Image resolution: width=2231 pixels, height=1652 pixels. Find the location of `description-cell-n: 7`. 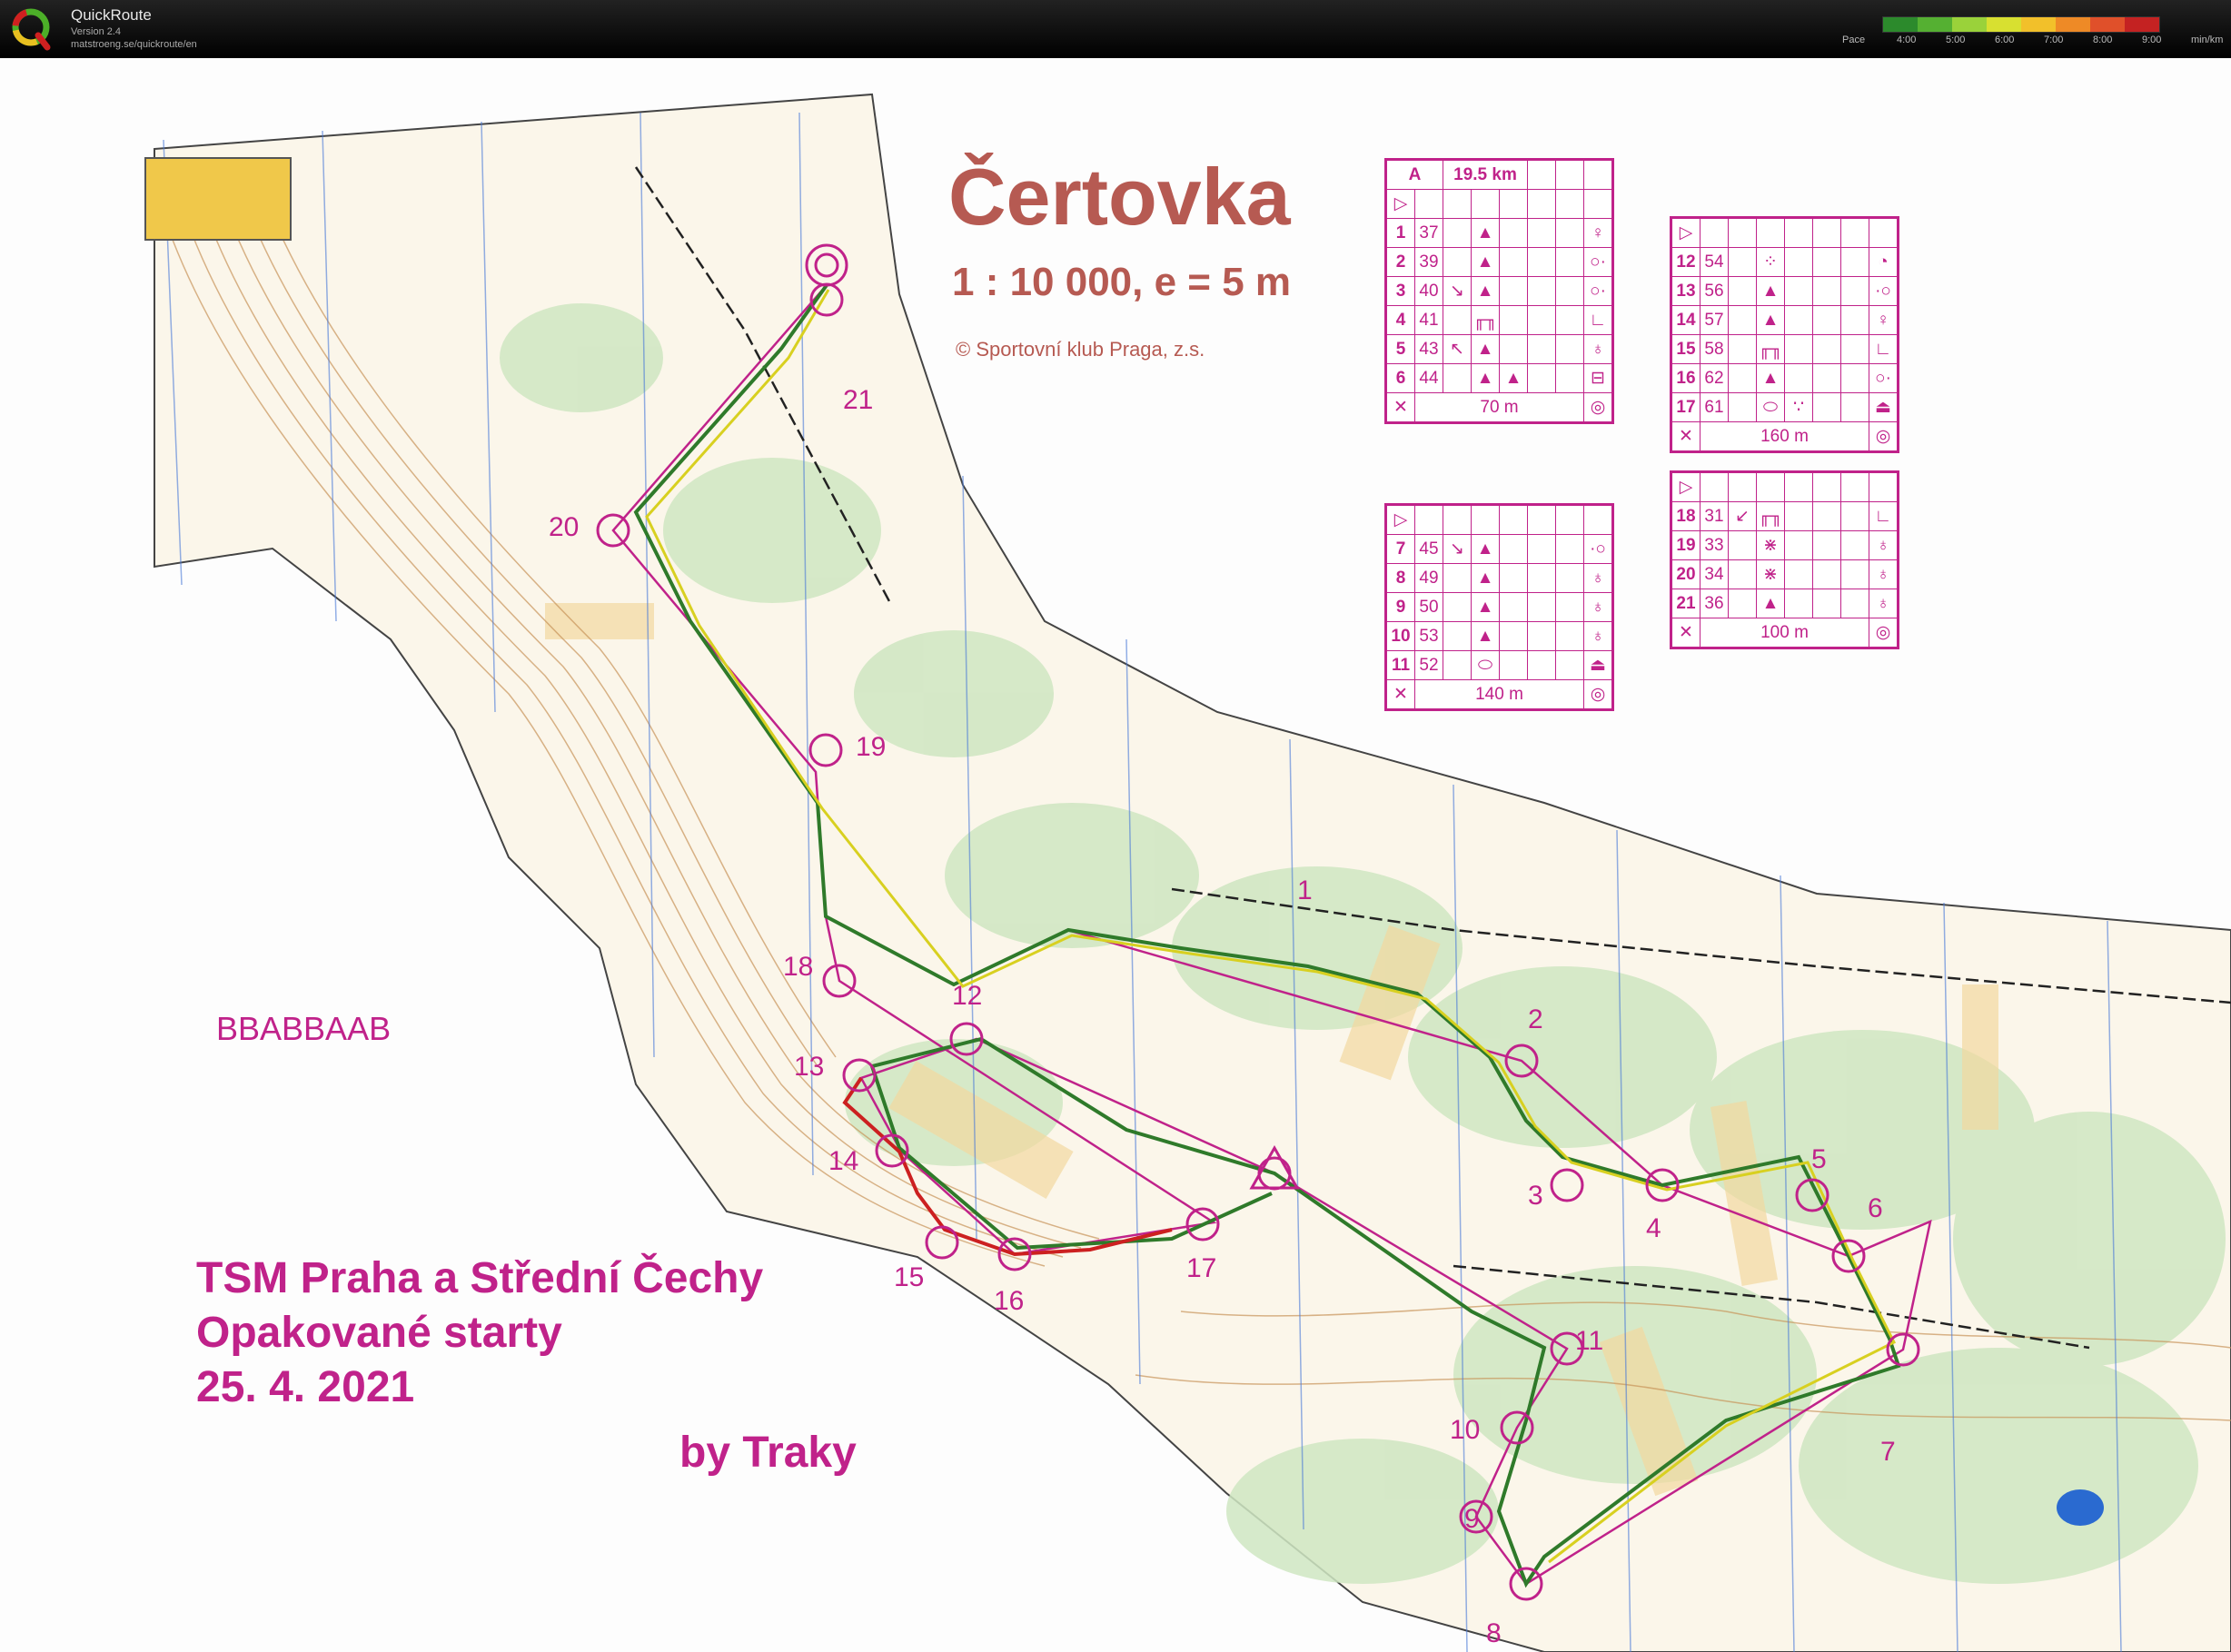

description-cell-n: 7 is located at coordinates (1400, 549).